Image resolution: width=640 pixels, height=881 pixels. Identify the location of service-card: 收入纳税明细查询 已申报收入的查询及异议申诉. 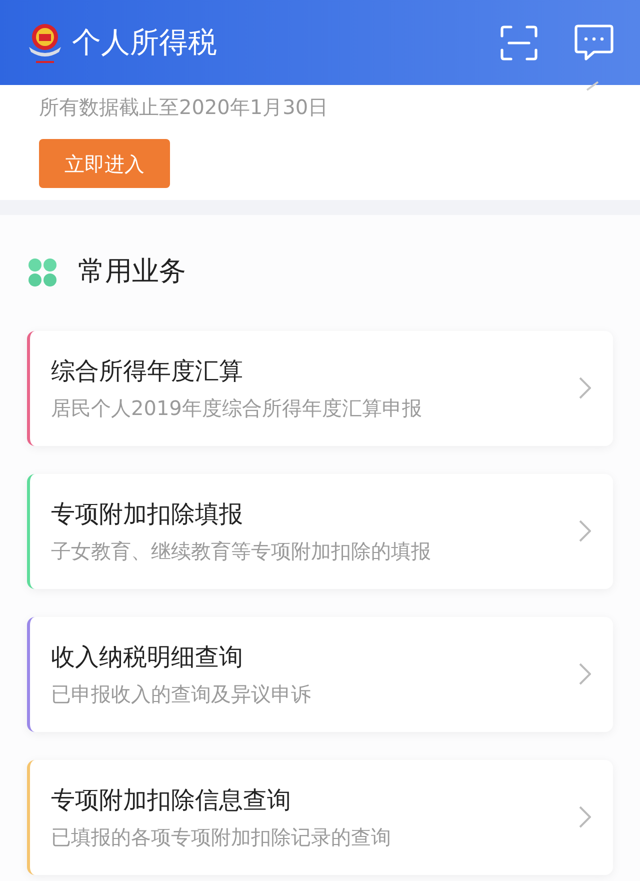
(320, 674).